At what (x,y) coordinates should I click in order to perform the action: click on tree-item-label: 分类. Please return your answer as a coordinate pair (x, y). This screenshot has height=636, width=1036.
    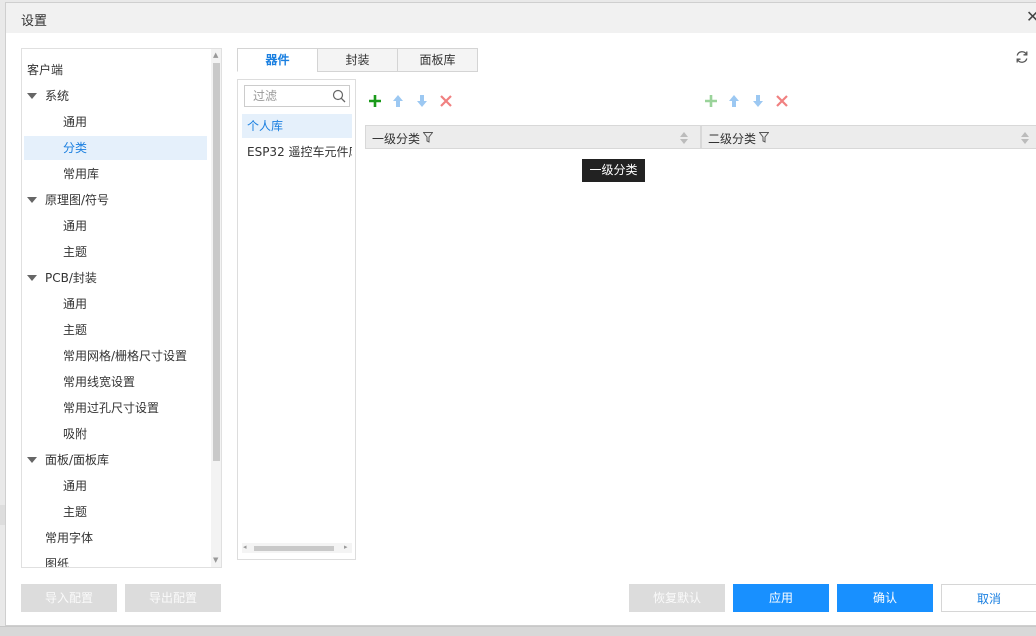
    Looking at the image, I should click on (75, 148).